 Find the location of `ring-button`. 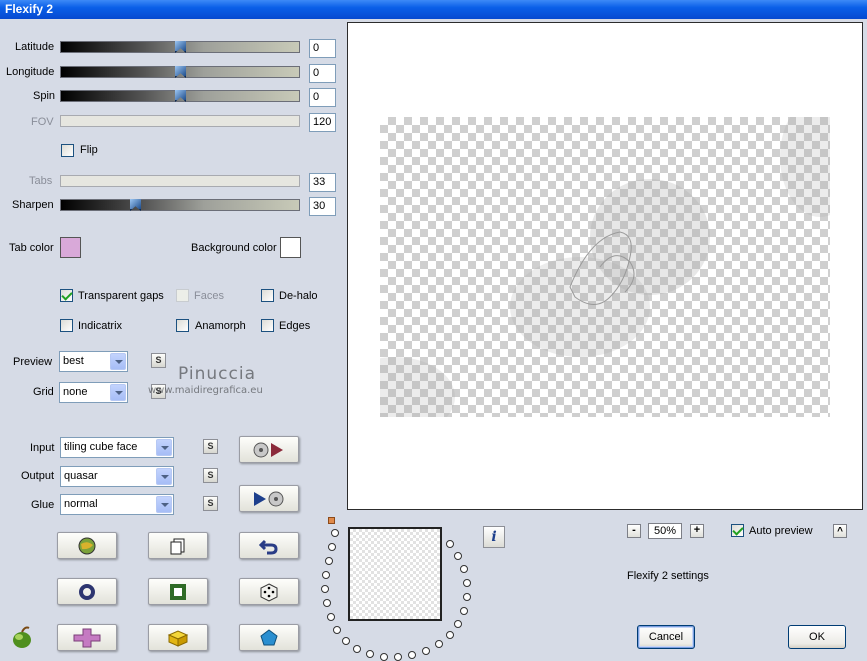

ring-button is located at coordinates (87, 591).